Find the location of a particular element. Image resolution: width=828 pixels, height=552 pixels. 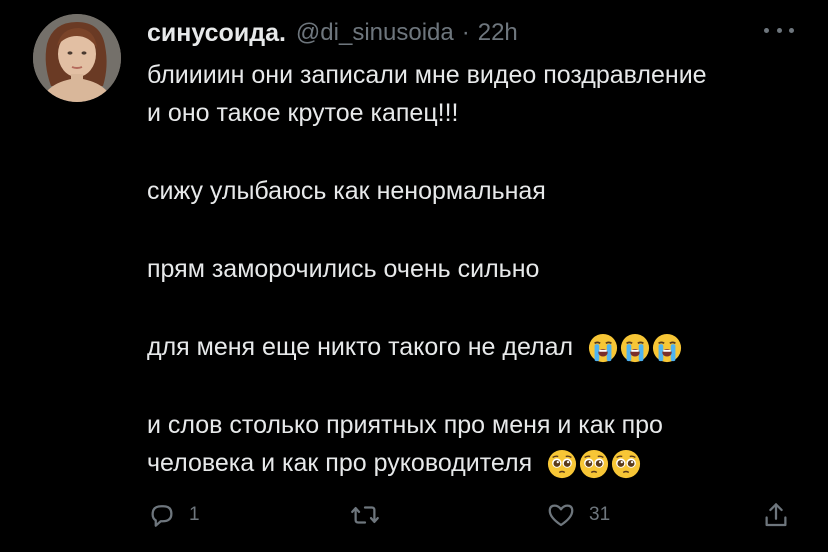

reply-icon is located at coordinates (162, 516).